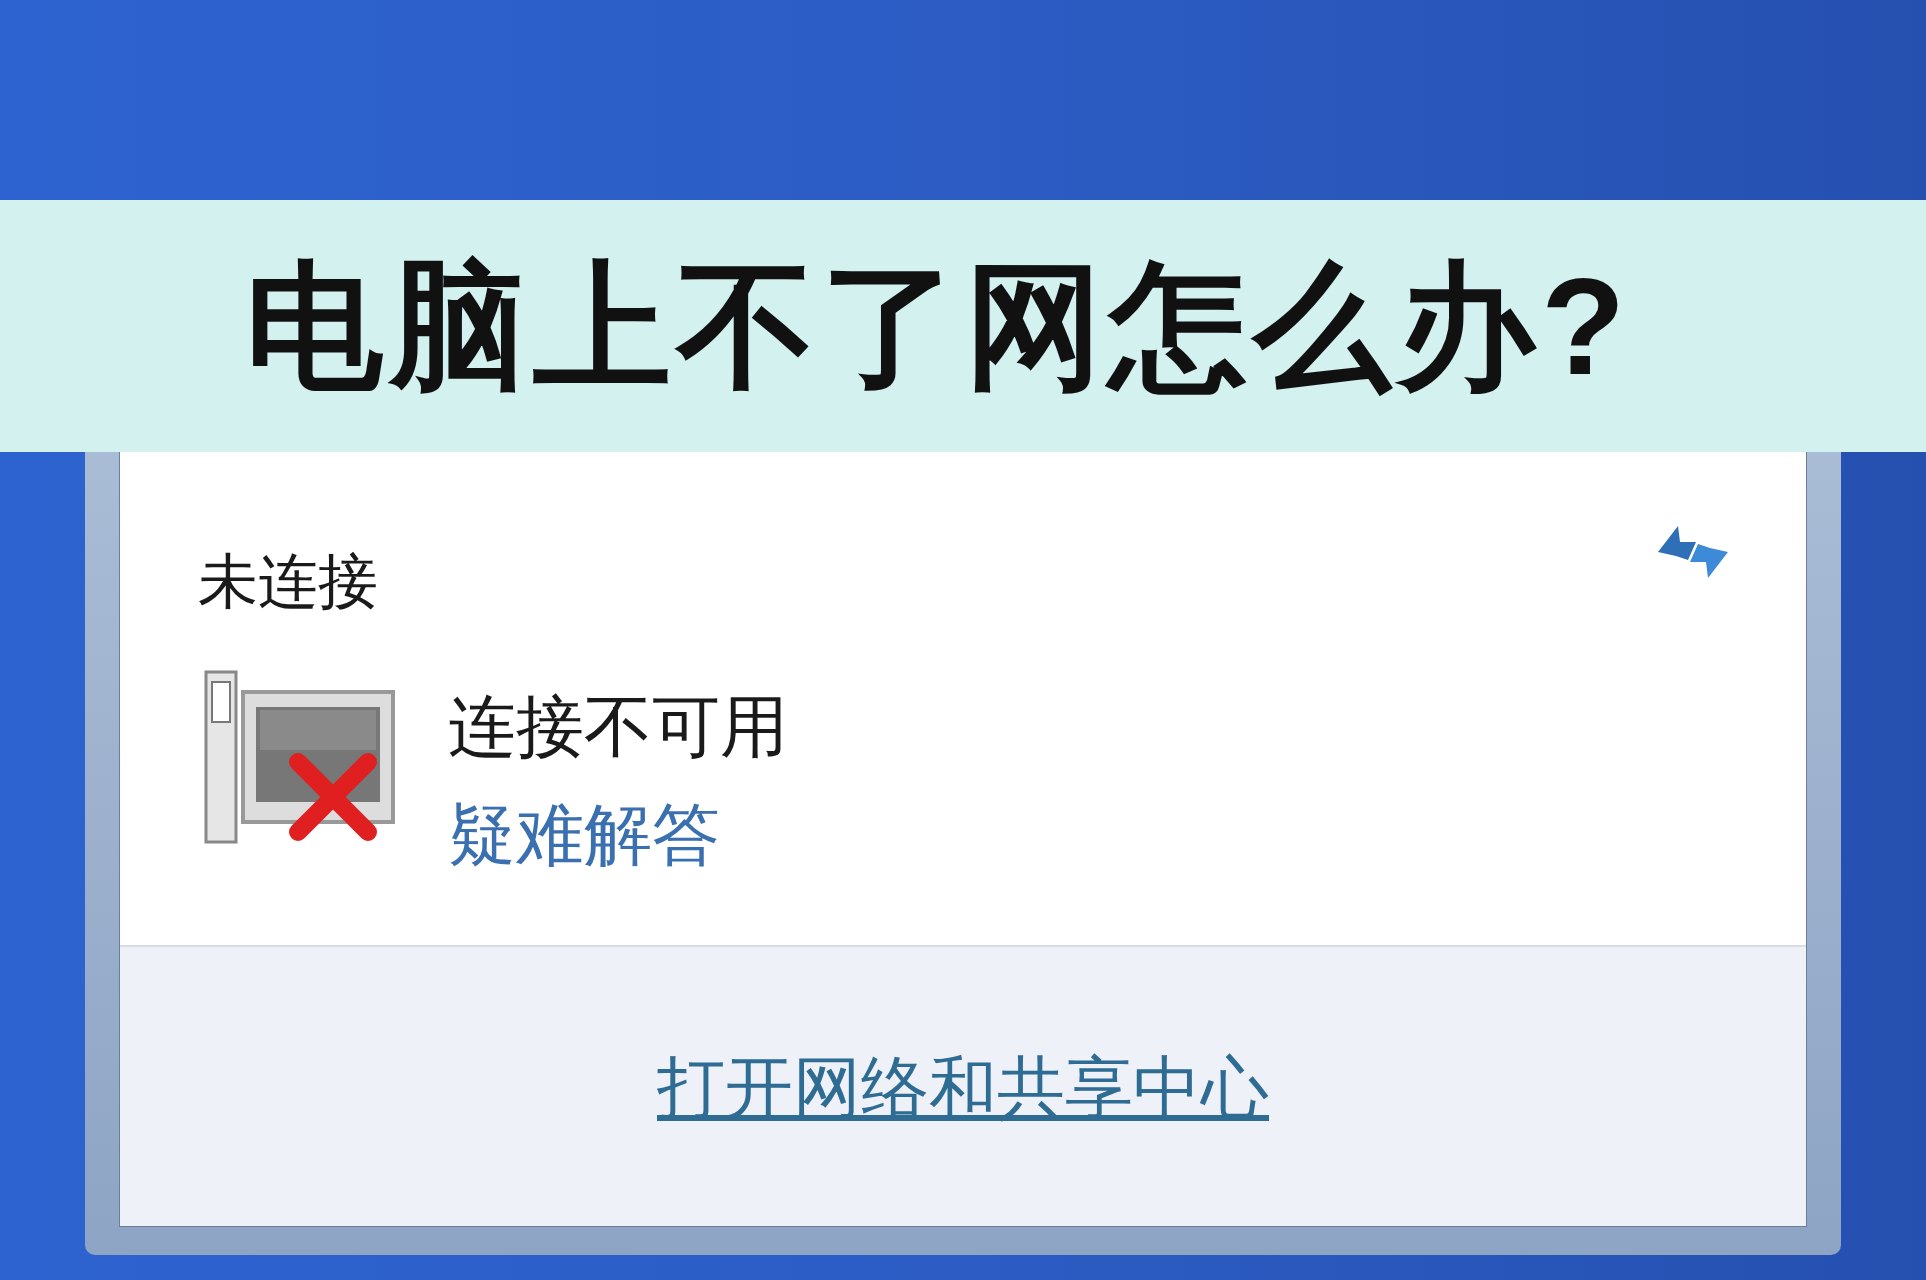 The width and height of the screenshot is (1926, 1280). Describe the element at coordinates (618, 834) in the screenshot. I see `troubleshoot-link: 疑难解答` at that location.